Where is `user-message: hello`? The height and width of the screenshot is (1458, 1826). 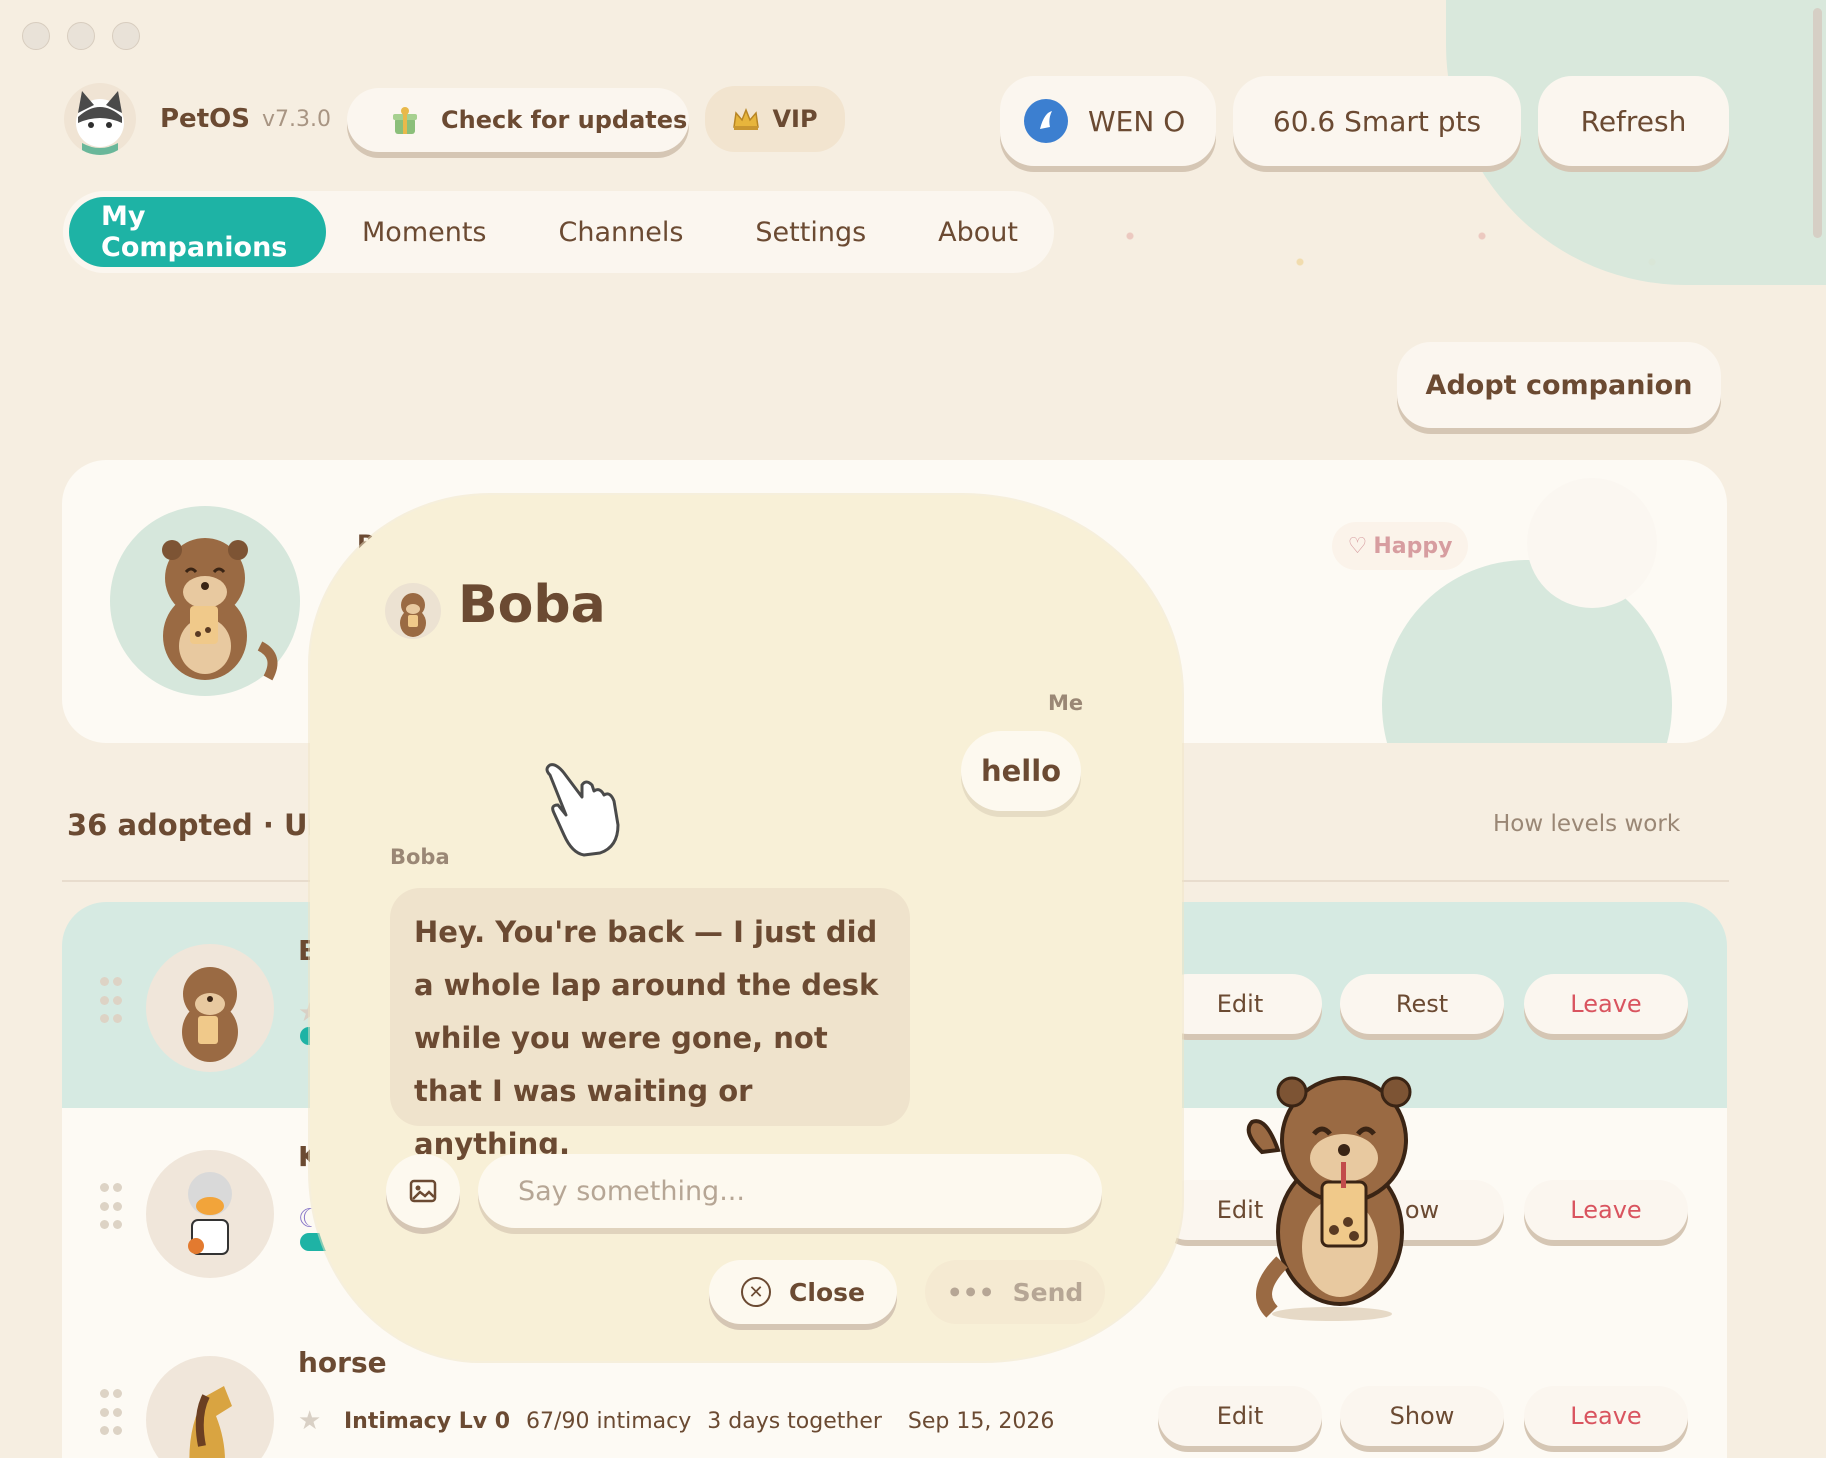
user-message: hello is located at coordinates (1021, 771).